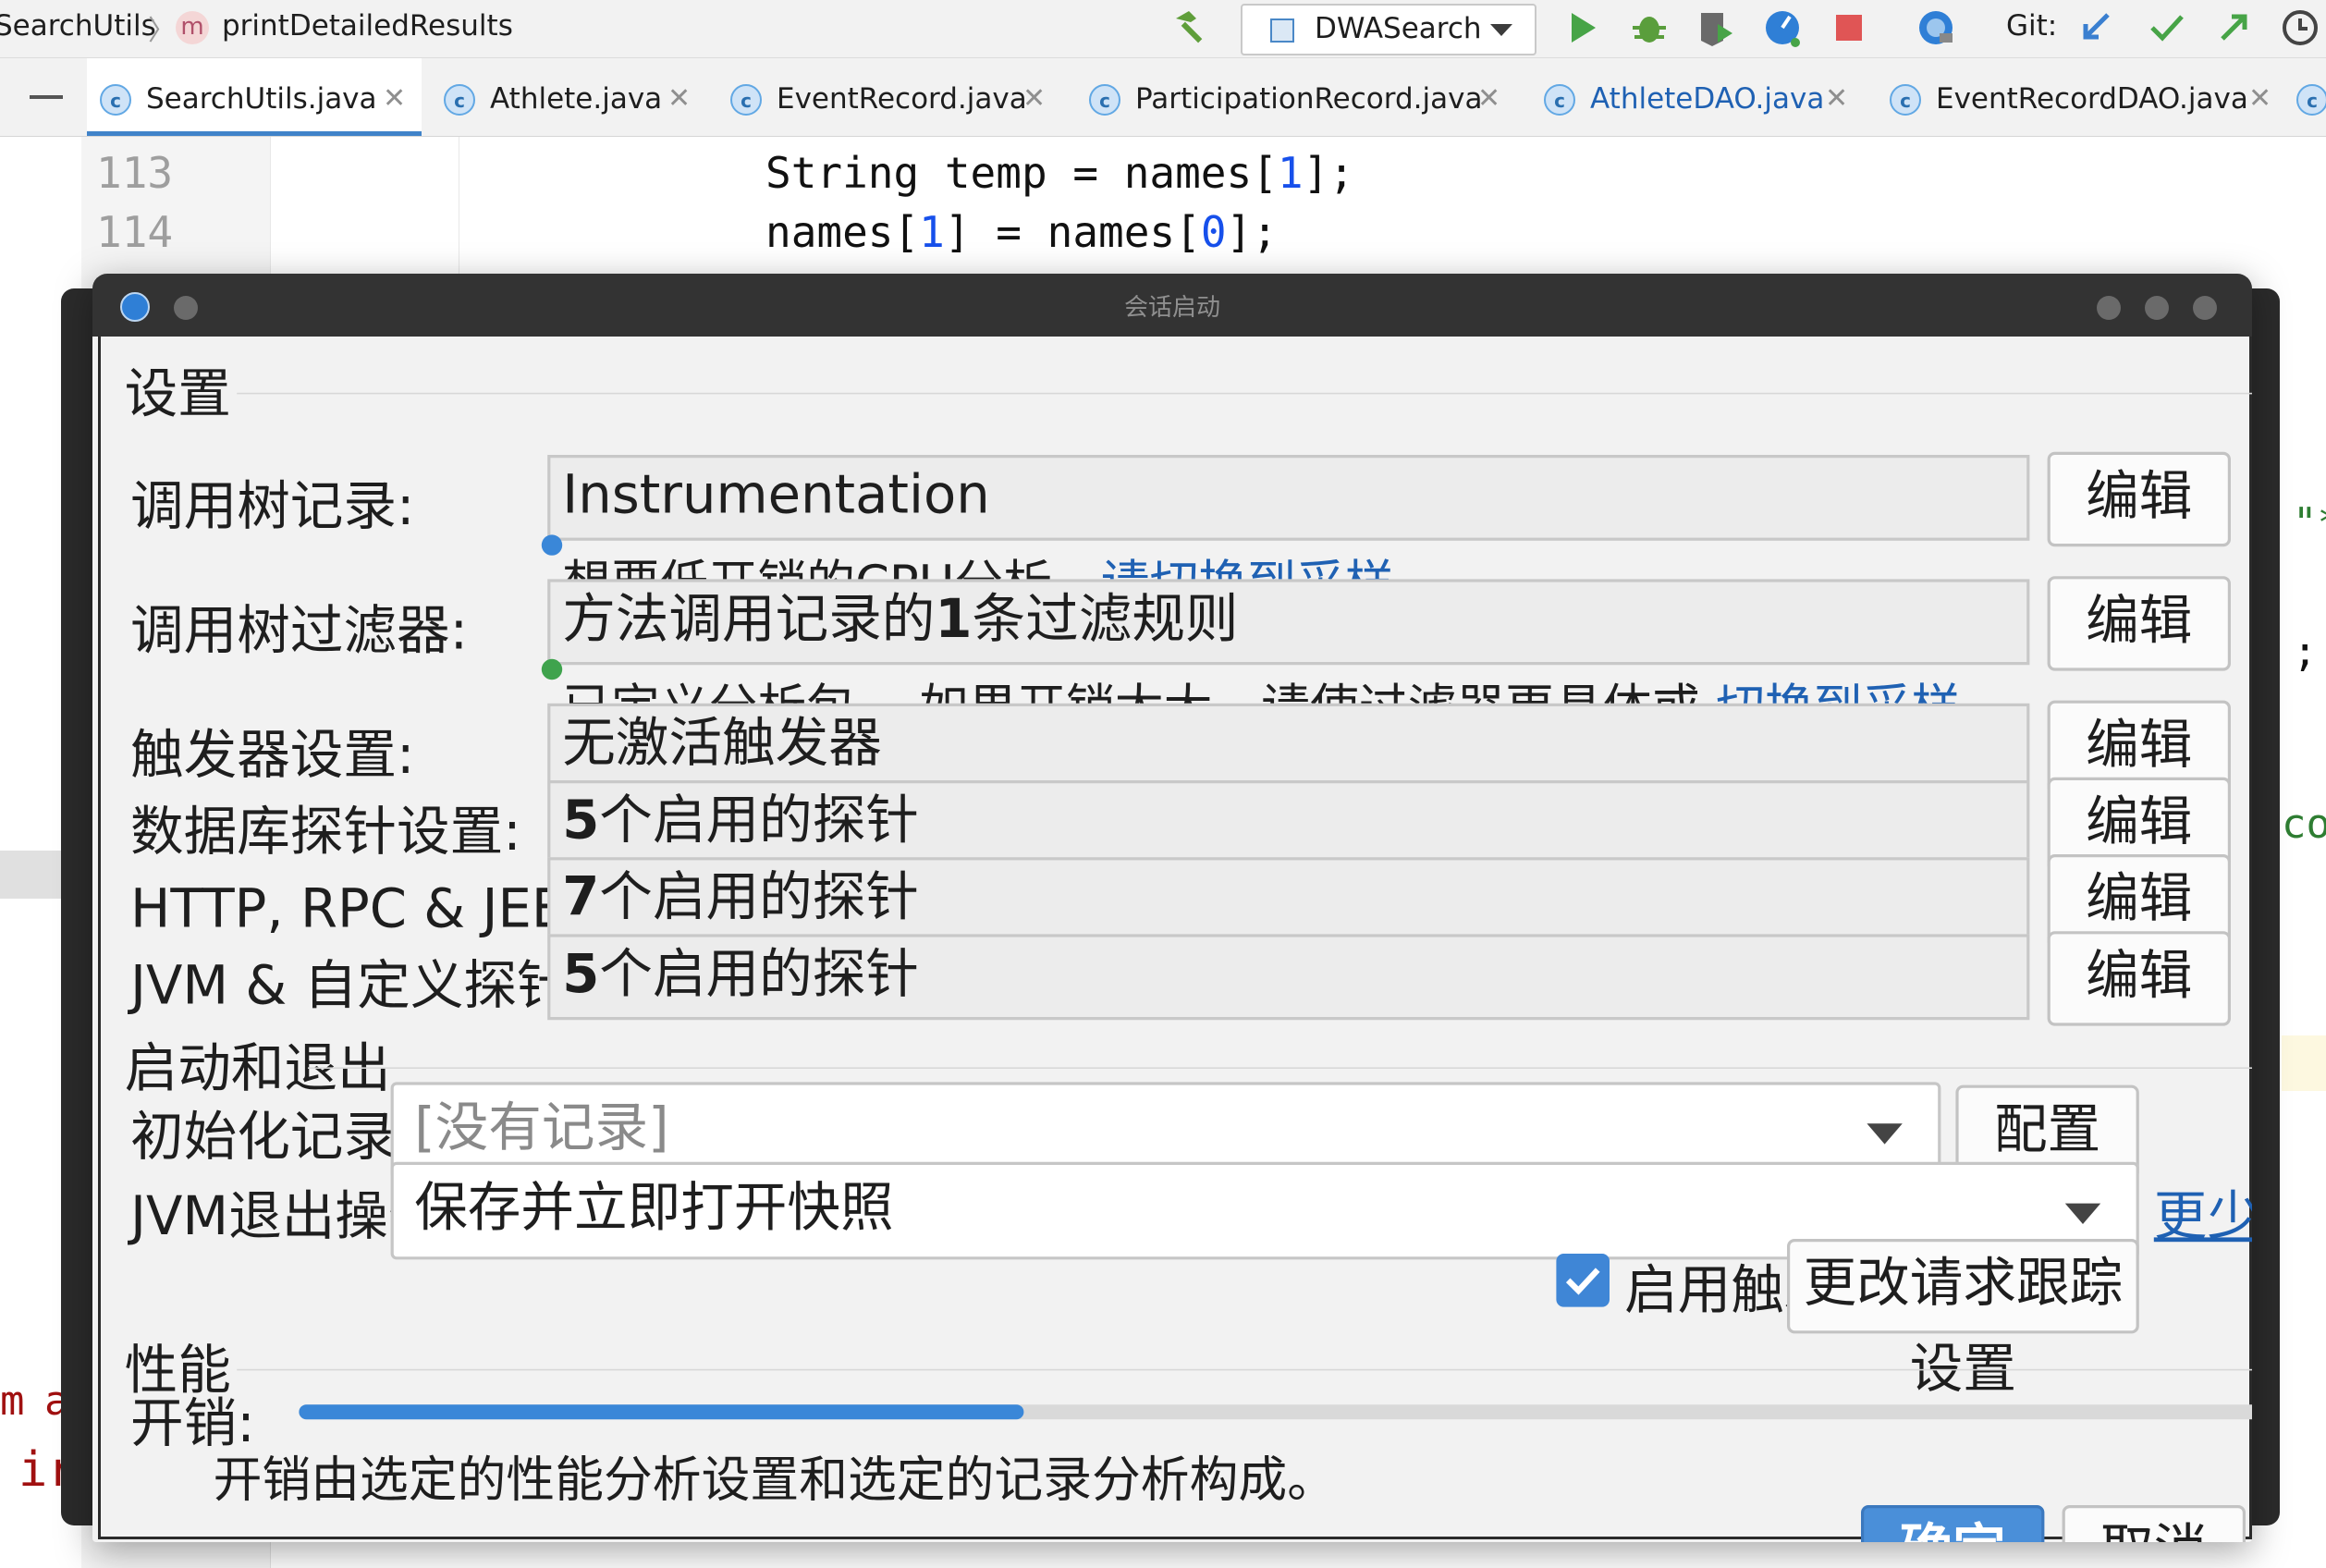 This screenshot has width=2326, height=1568. What do you see at coordinates (1275, 1412) in the screenshot?
I see `overhead-bar` at bounding box center [1275, 1412].